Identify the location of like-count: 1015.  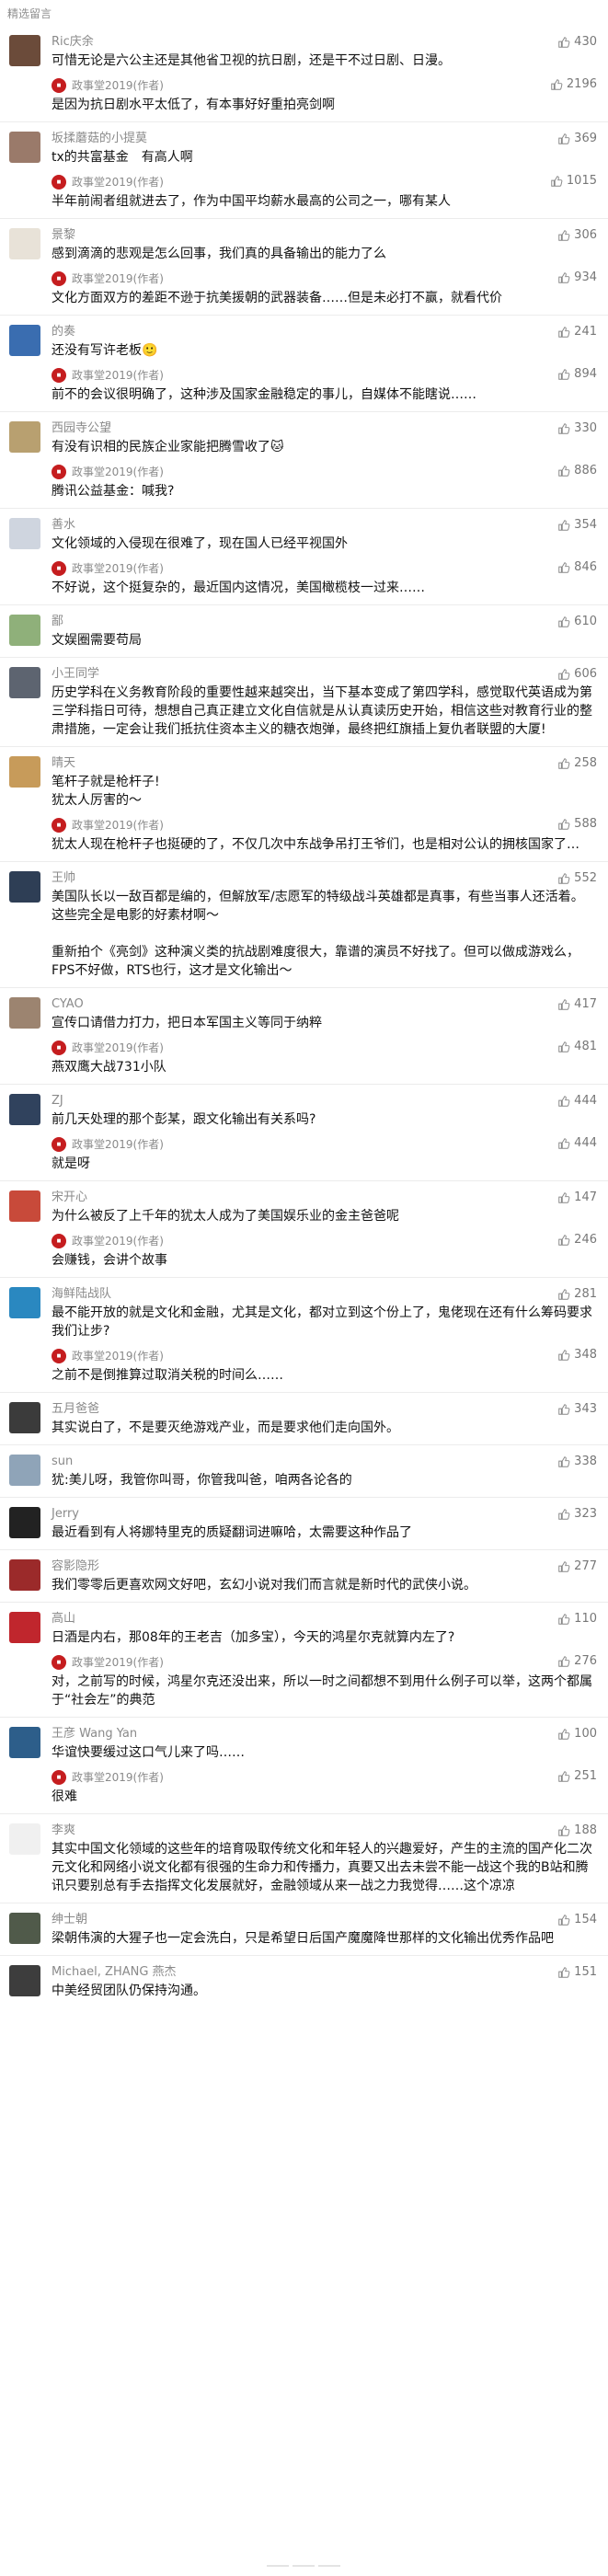
(581, 181).